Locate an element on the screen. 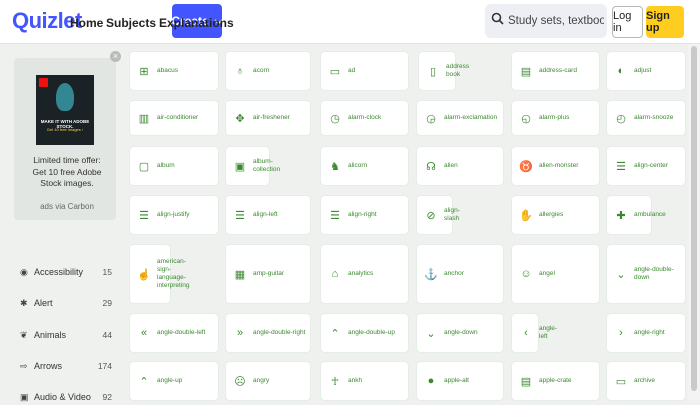 This screenshot has height=405, width=700. alicorn-icon: ♞ is located at coordinates (335, 166).